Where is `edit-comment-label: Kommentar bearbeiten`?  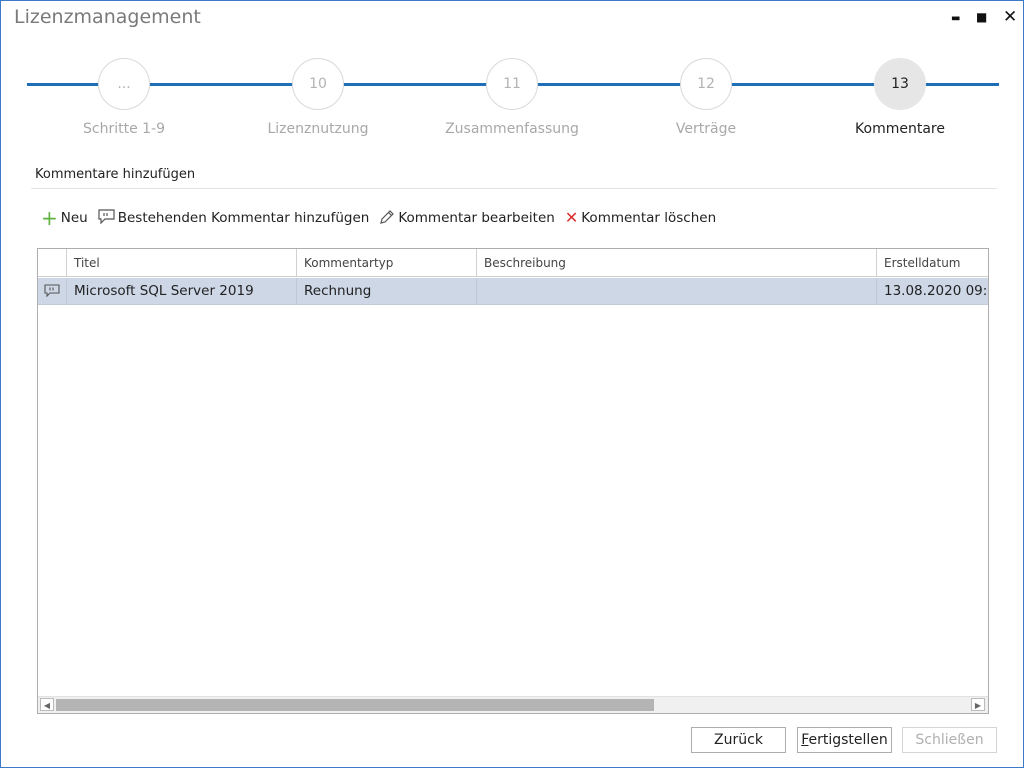 edit-comment-label: Kommentar bearbeiten is located at coordinates (476, 218).